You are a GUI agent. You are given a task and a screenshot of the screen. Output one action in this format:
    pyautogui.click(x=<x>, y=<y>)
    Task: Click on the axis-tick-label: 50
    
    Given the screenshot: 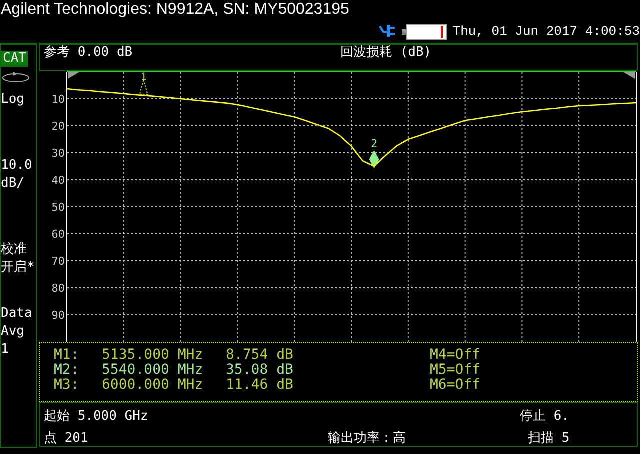 What is the action you would take?
    pyautogui.click(x=58, y=207)
    